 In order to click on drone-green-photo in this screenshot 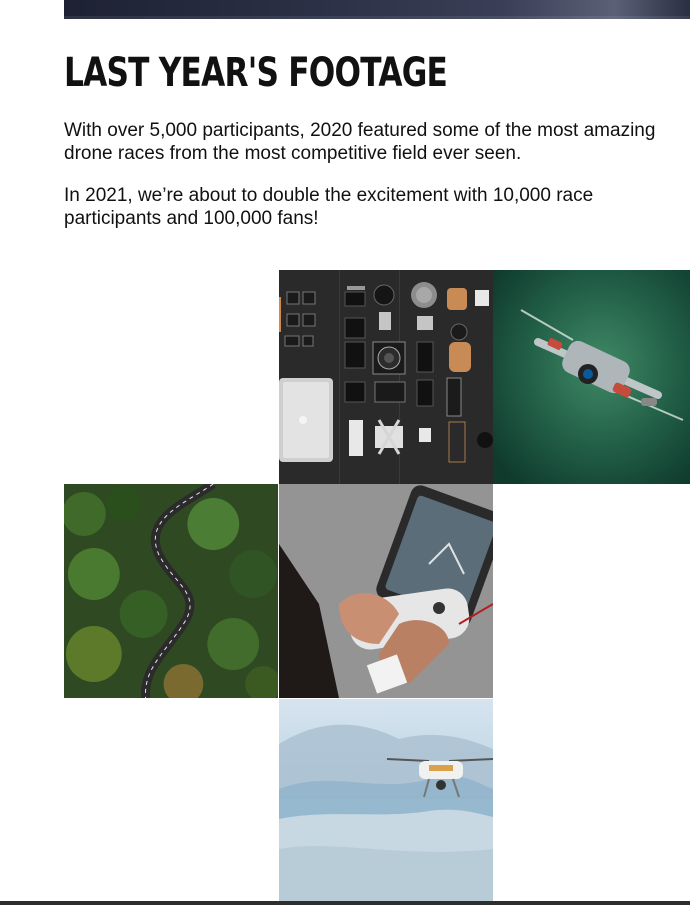, I will do `click(591, 377)`.